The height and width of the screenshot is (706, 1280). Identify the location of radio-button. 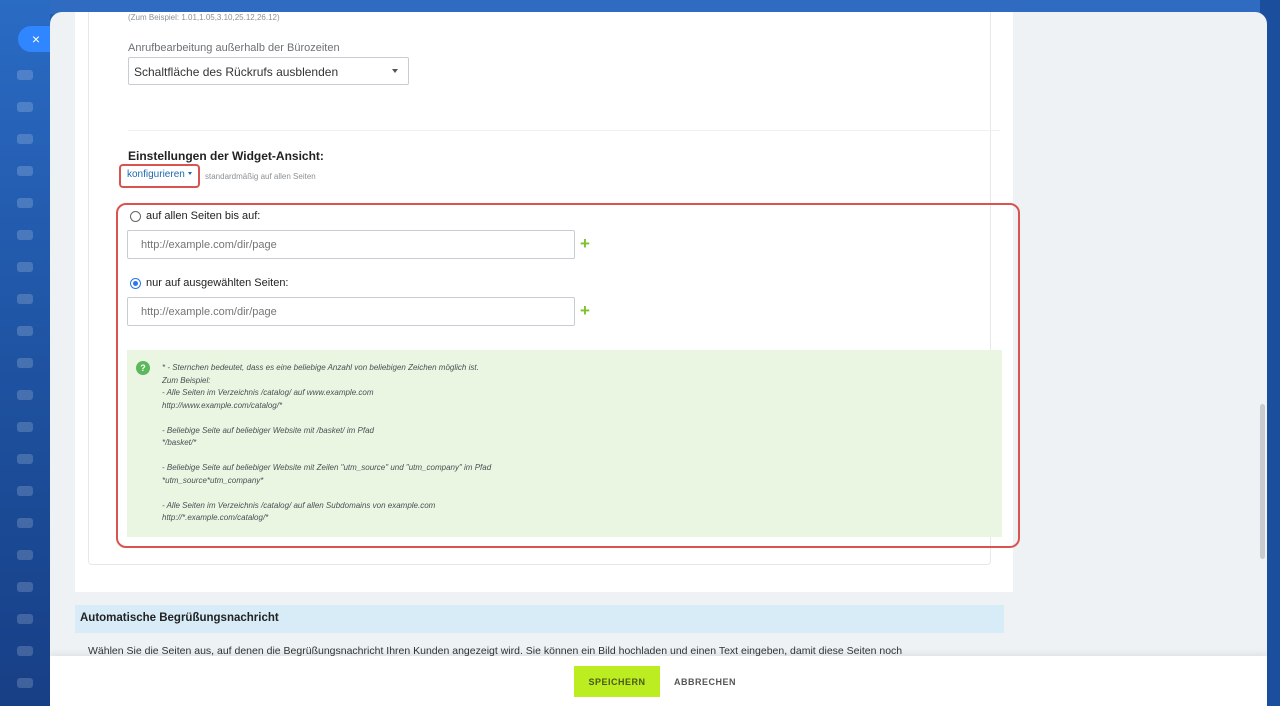
(135, 216).